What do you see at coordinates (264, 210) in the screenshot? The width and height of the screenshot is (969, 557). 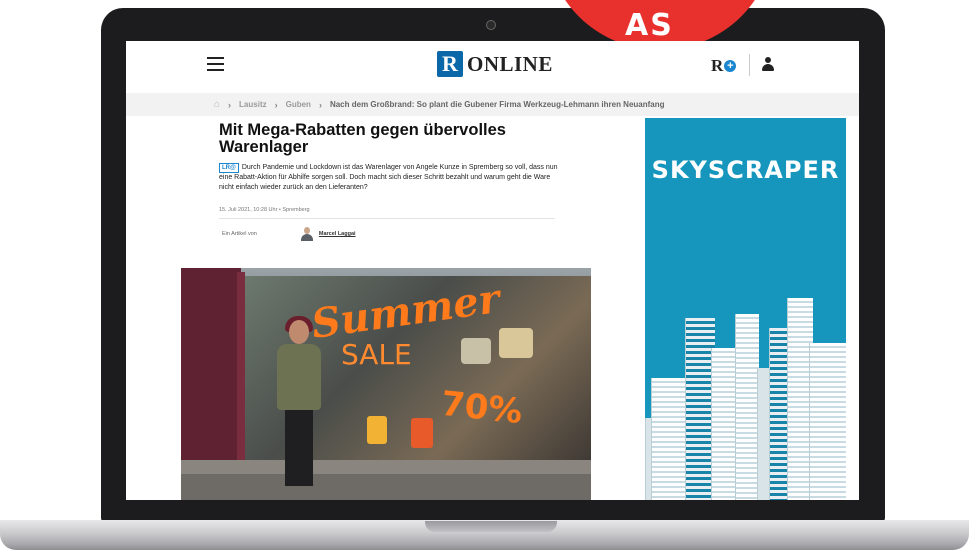 I see `article-meta: 15. Juli 2021, 10:28 Uhr • Spremberg` at bounding box center [264, 210].